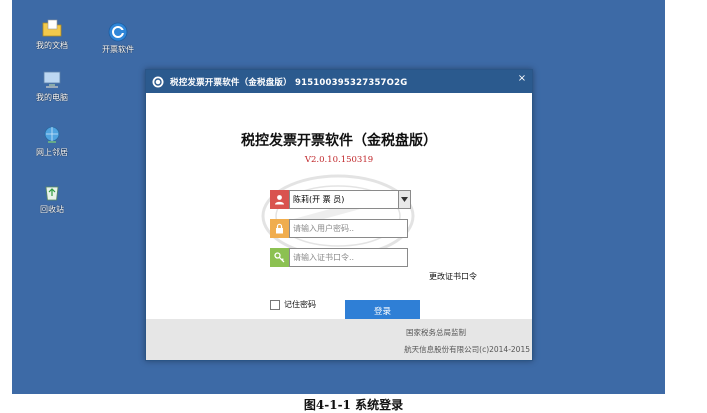  I want to click on user-select-row: 陈莉(开 票 员), so click(340, 199).